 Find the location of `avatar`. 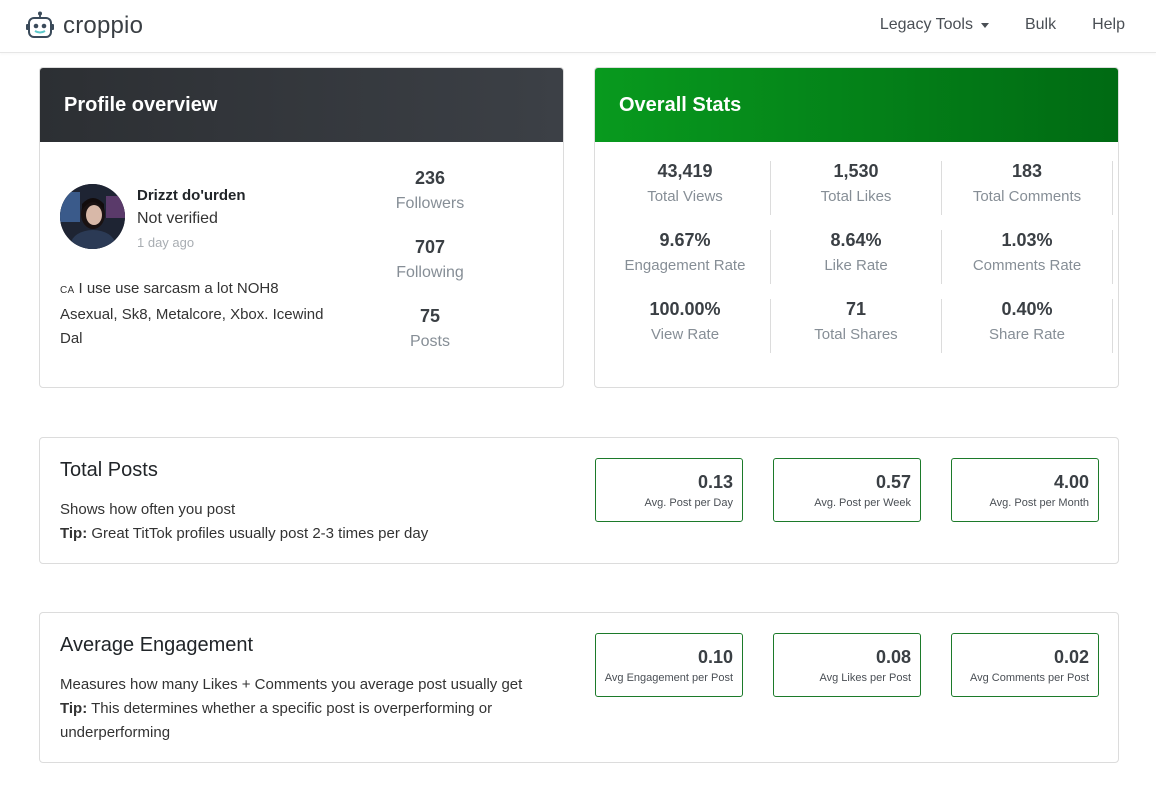

avatar is located at coordinates (92, 216).